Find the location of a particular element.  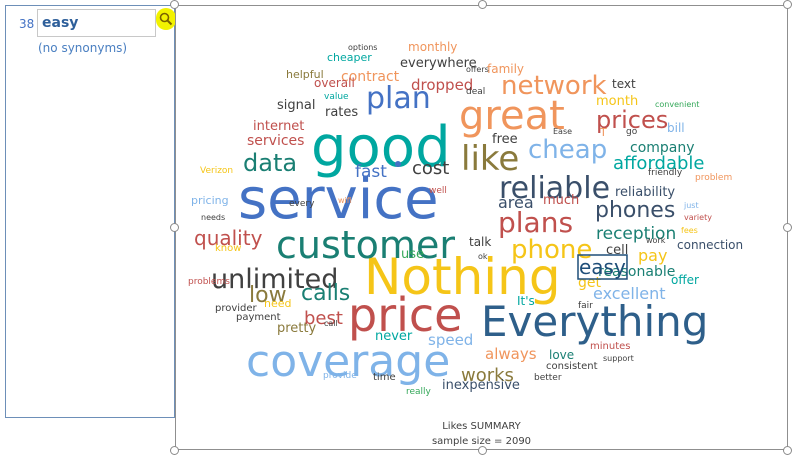

word-fair: fair is located at coordinates (585, 306).